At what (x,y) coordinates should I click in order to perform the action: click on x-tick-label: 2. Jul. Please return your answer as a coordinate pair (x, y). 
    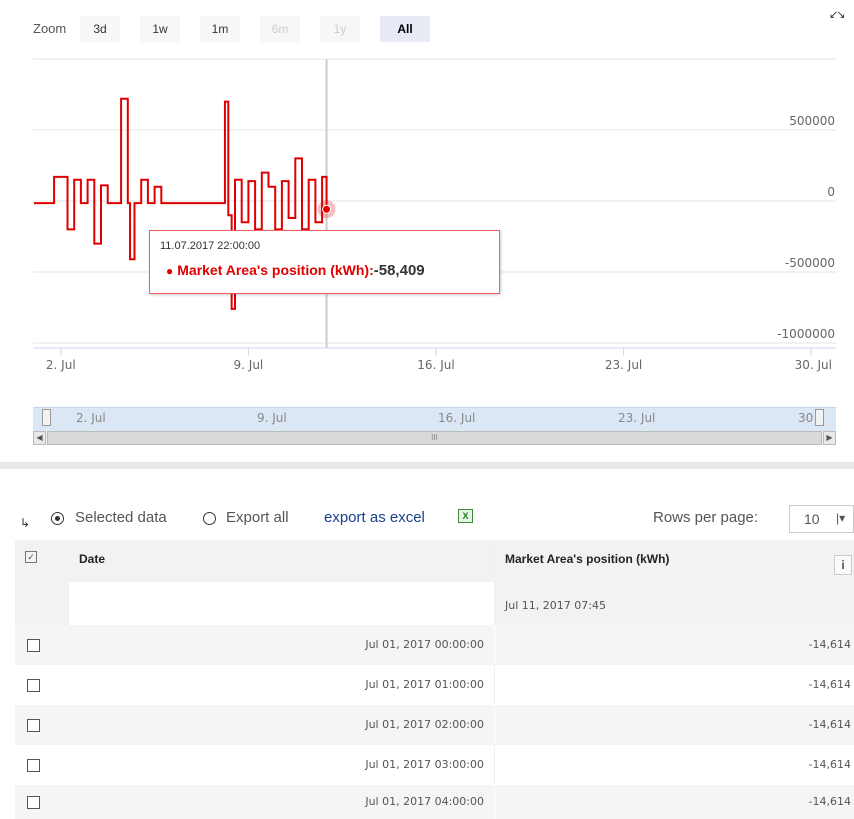
    Looking at the image, I should click on (61, 365).